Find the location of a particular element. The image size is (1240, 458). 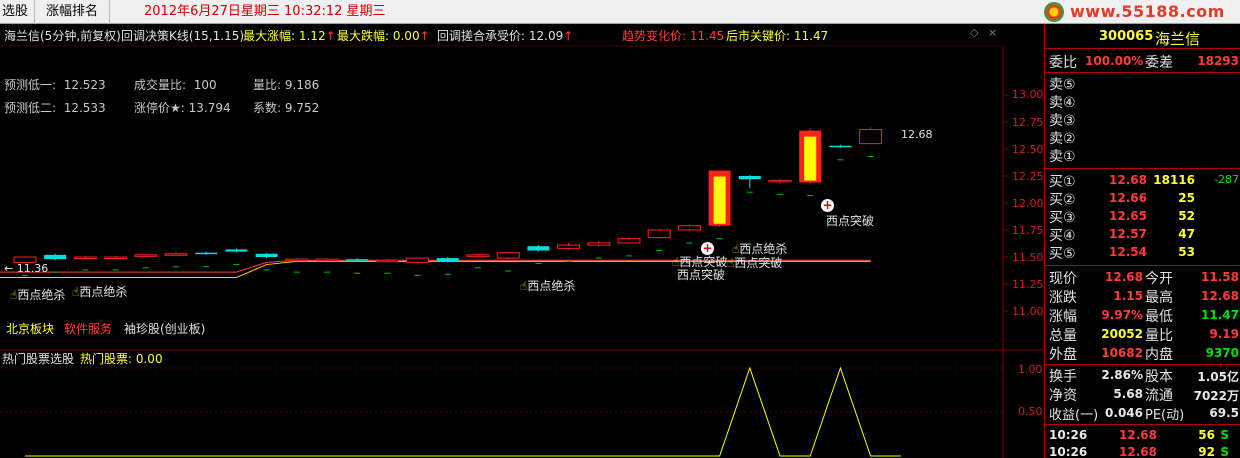

signal-label: ☝西点突破 is located at coordinates (754, 262).